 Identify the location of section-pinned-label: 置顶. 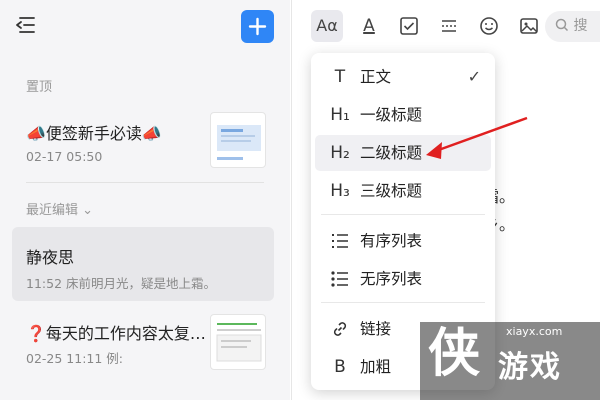
(39, 87).